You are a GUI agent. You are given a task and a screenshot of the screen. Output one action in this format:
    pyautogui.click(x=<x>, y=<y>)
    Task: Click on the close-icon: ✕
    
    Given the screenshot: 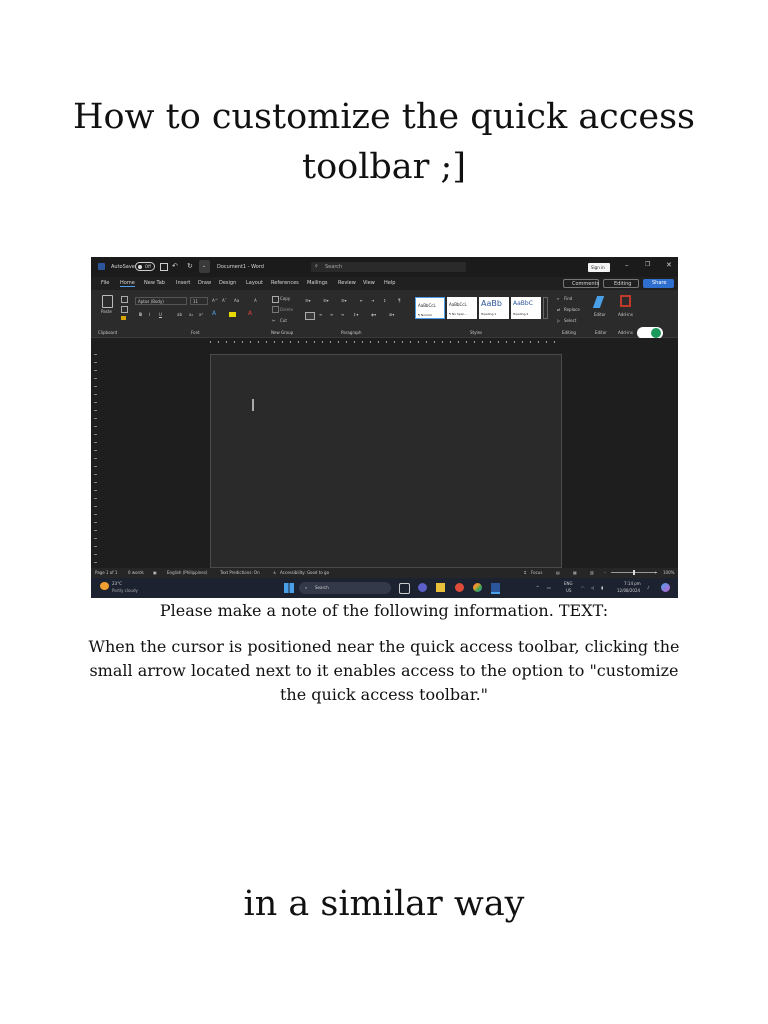 What is the action you would take?
    pyautogui.click(x=669, y=265)
    